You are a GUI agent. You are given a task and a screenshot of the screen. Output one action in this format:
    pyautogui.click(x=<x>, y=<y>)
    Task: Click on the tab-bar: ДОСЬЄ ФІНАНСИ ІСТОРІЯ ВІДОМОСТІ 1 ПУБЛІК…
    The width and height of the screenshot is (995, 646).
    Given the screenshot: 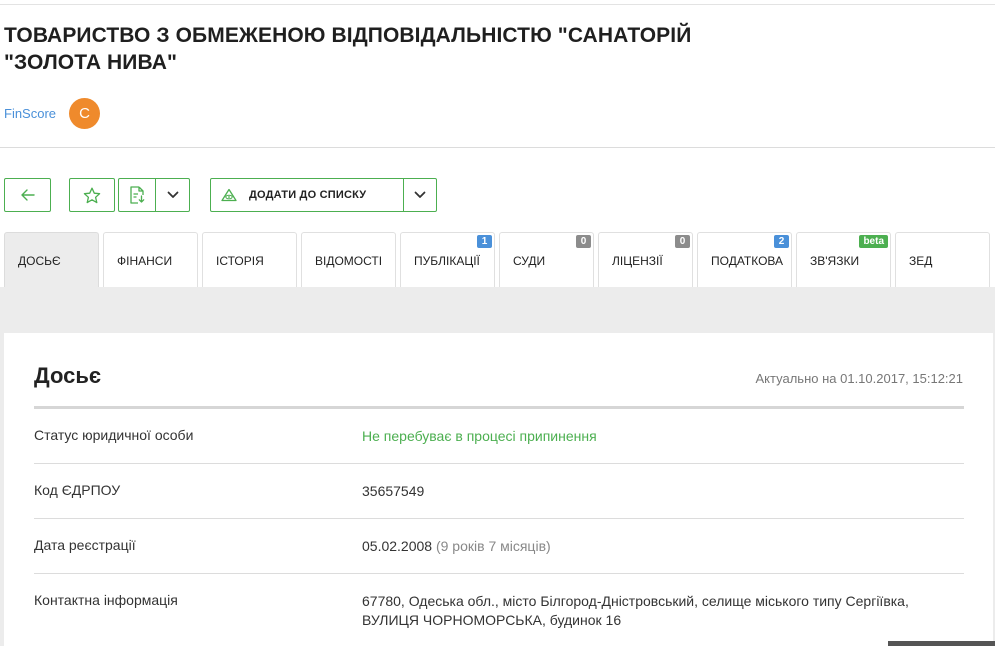 What is the action you would take?
    pyautogui.click(x=499, y=259)
    